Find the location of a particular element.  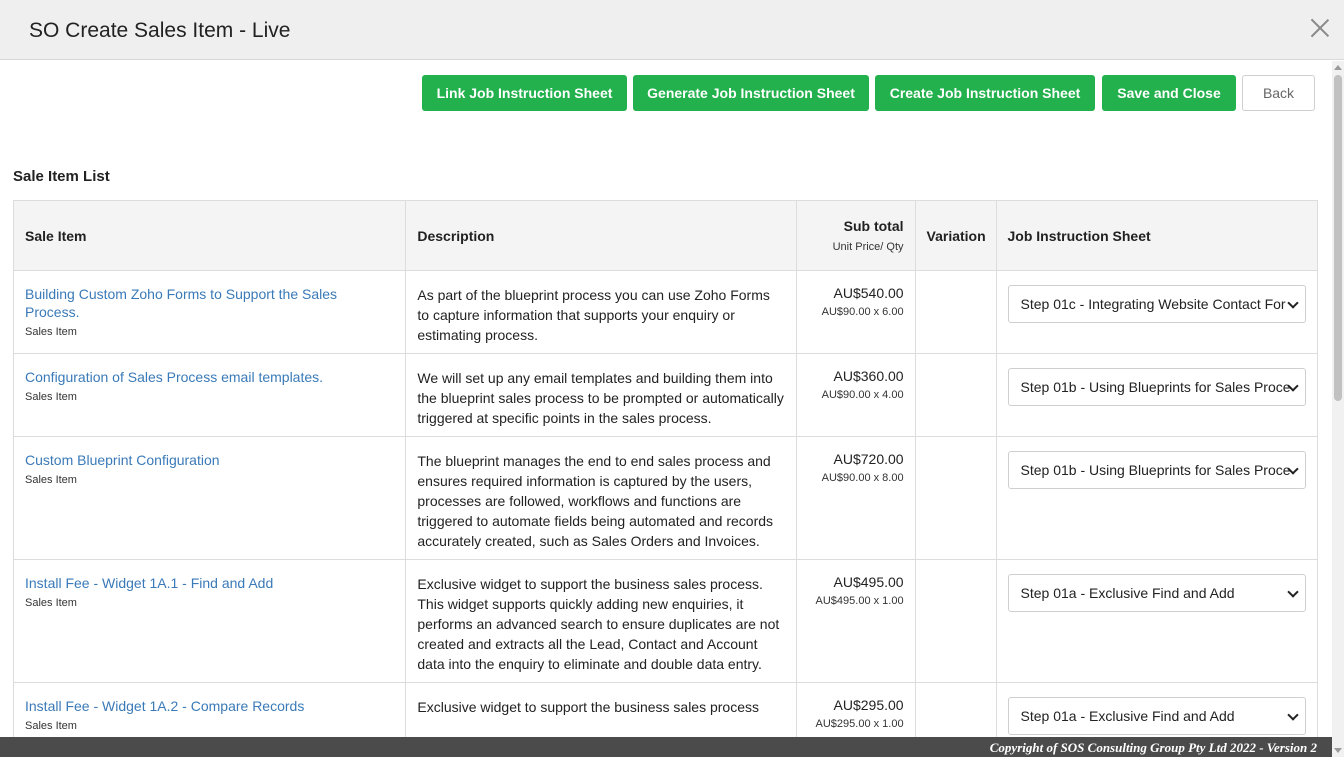

item-subtotal: AU$540.00 is located at coordinates (868, 293).